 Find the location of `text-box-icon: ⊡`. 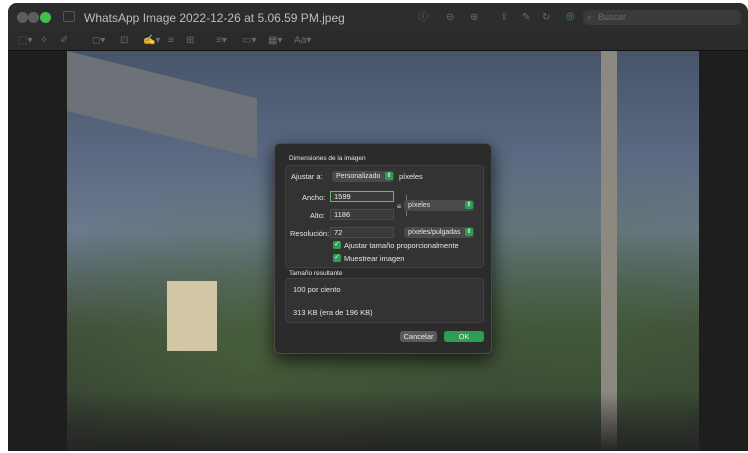

text-box-icon: ⊡ is located at coordinates (124, 41).